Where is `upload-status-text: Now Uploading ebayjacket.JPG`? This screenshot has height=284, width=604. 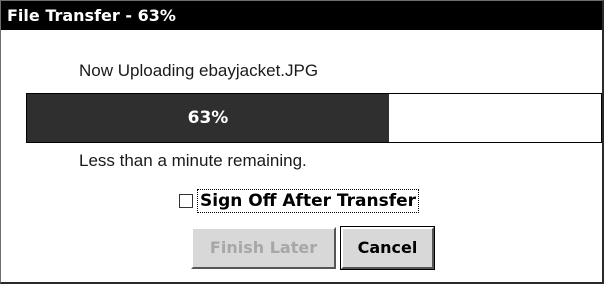
upload-status-text: Now Uploading ebayjacket.JPG is located at coordinates (199, 70).